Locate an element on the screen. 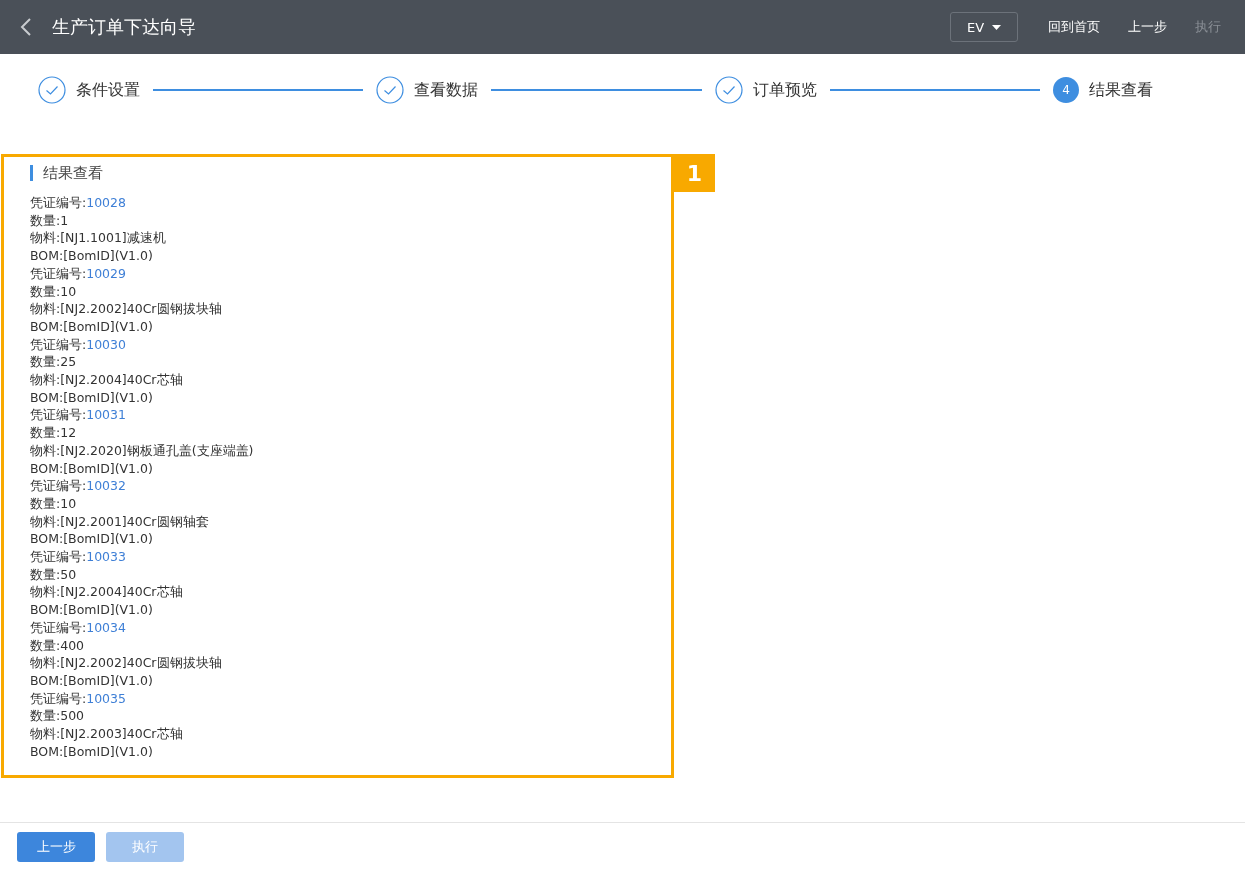 The image size is (1245, 871). voucher-link: 10028 is located at coordinates (106, 202).